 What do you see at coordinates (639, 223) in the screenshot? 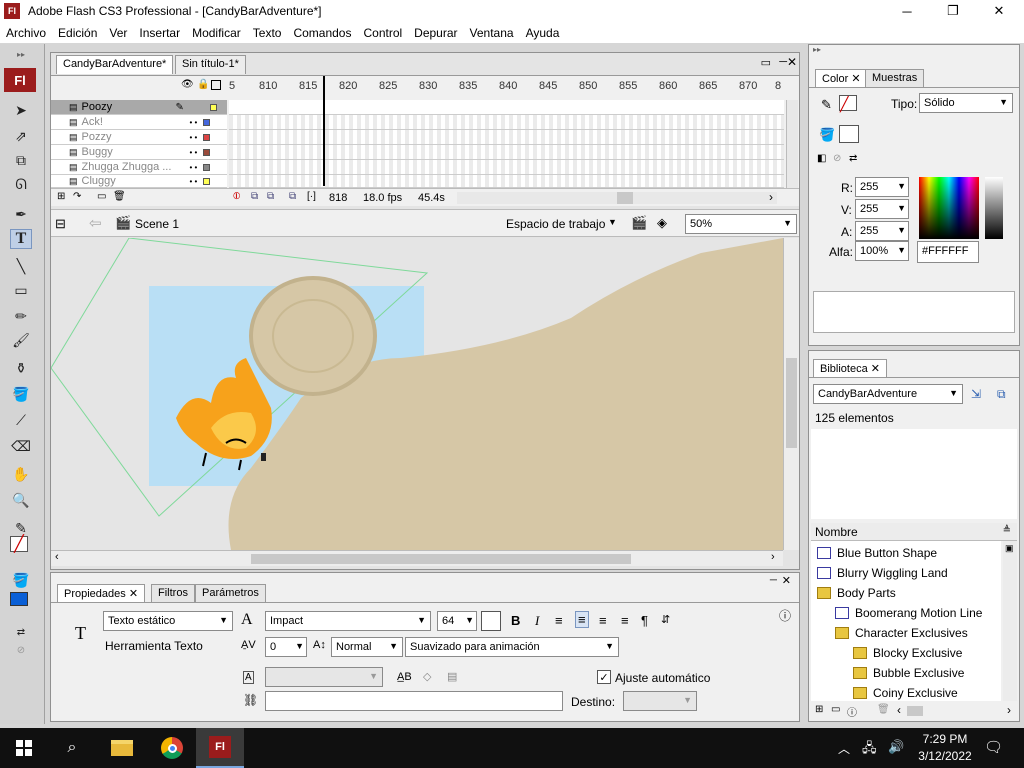
I see `edit-scene-icon: 🎬` at bounding box center [639, 223].